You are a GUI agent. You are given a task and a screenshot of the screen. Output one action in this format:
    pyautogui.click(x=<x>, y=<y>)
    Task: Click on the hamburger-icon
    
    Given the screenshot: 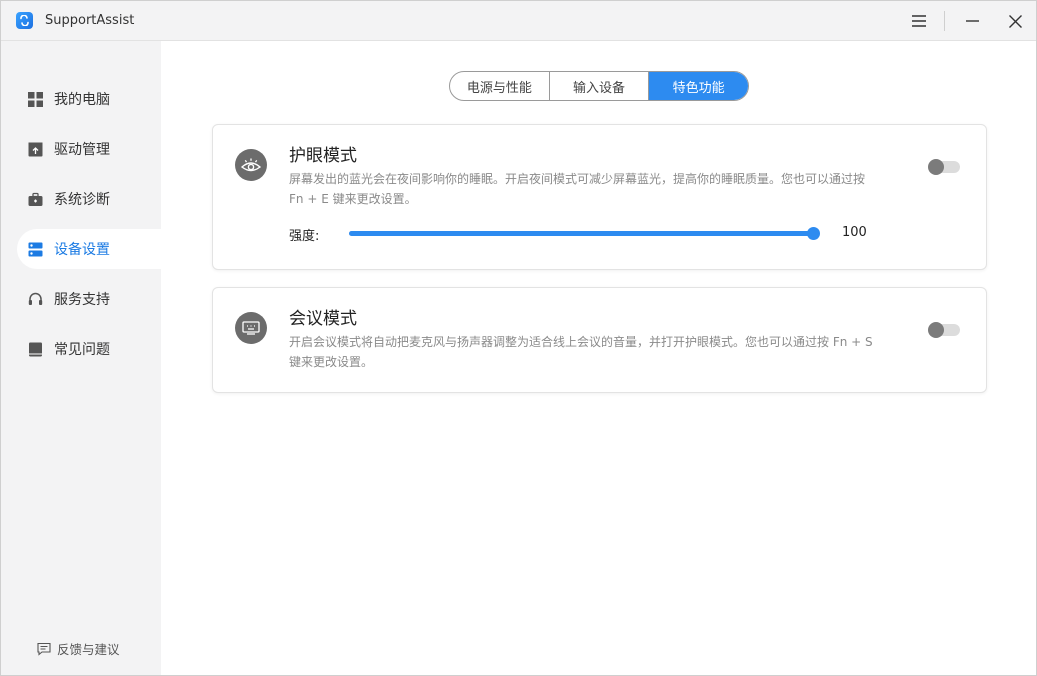 What is the action you would take?
    pyautogui.click(x=919, y=21)
    